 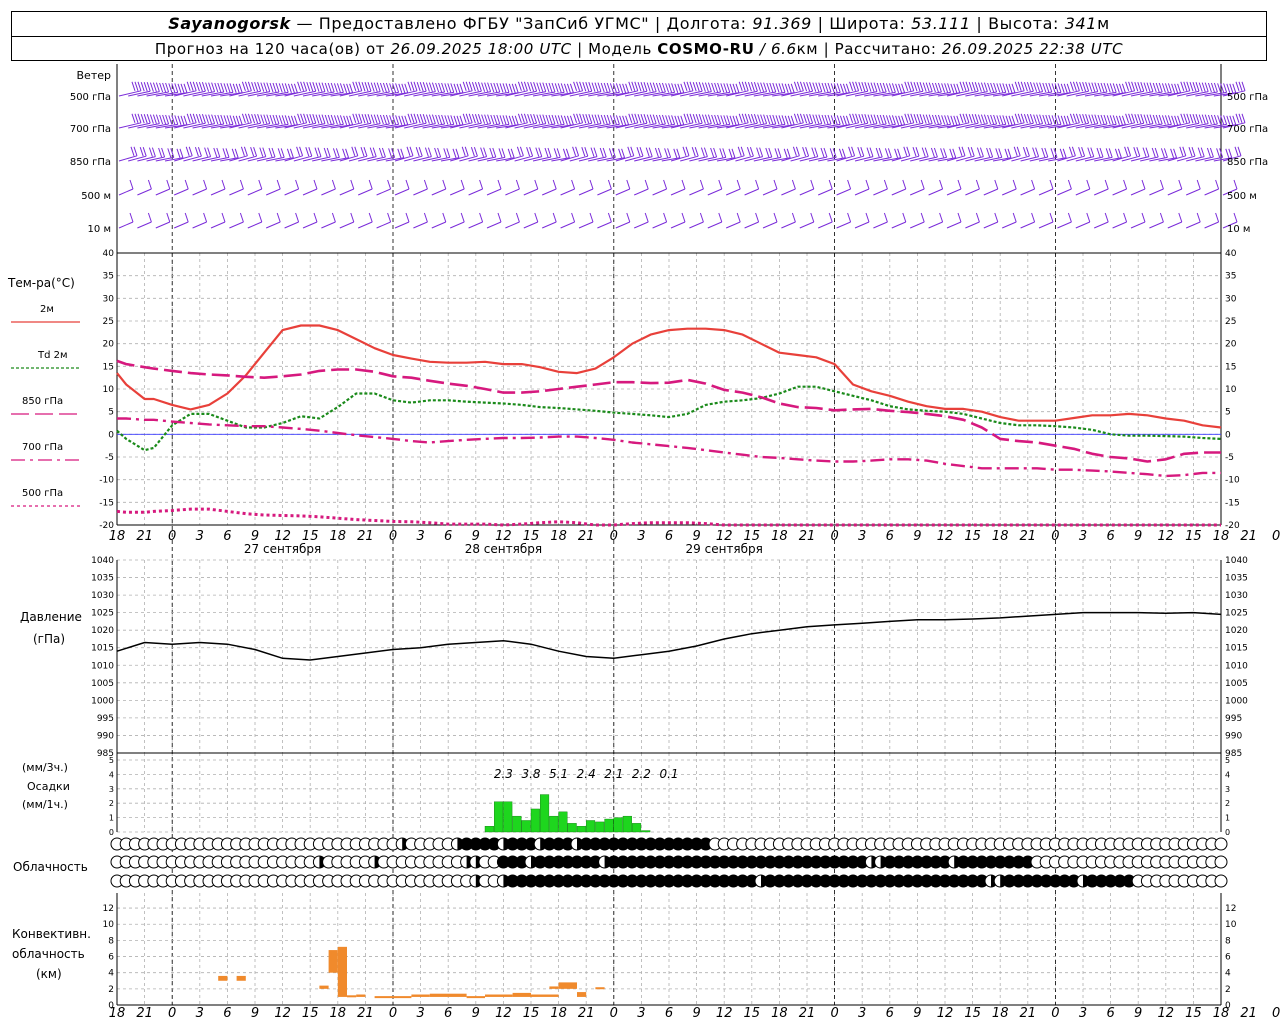 What do you see at coordinates (102, 614) in the screenshot?
I see `pres-ytick-left: 1025` at bounding box center [102, 614].